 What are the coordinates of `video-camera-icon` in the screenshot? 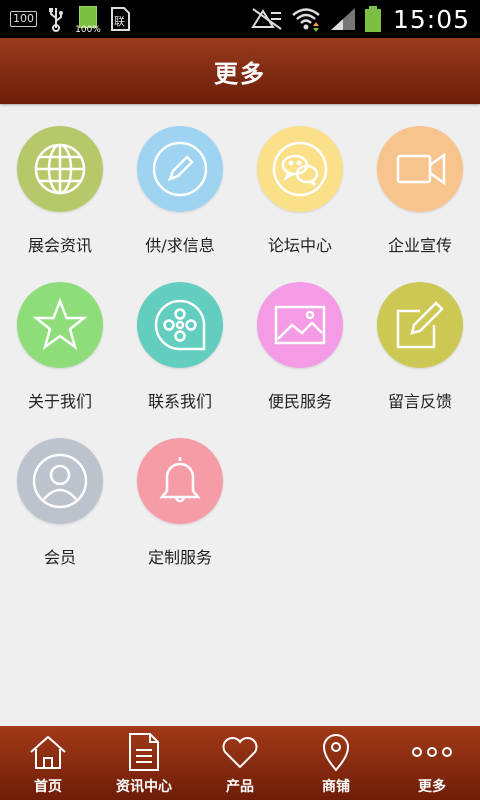 It's located at (420, 169).